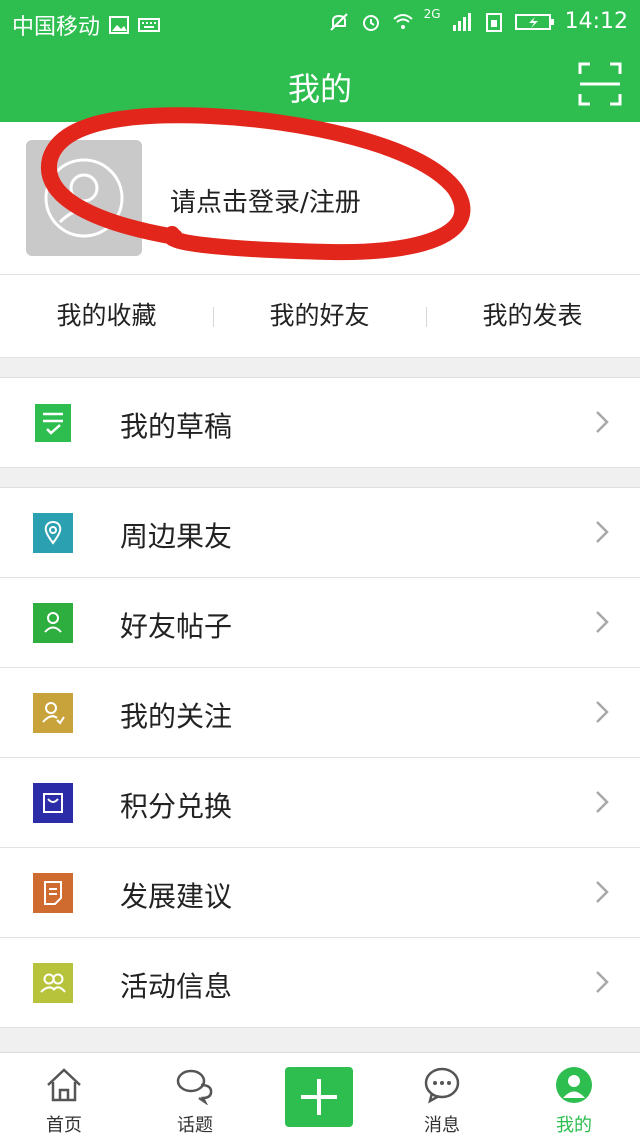  I want to click on app-header: 中国移动 2G 14:12 我的, so click(320, 61).